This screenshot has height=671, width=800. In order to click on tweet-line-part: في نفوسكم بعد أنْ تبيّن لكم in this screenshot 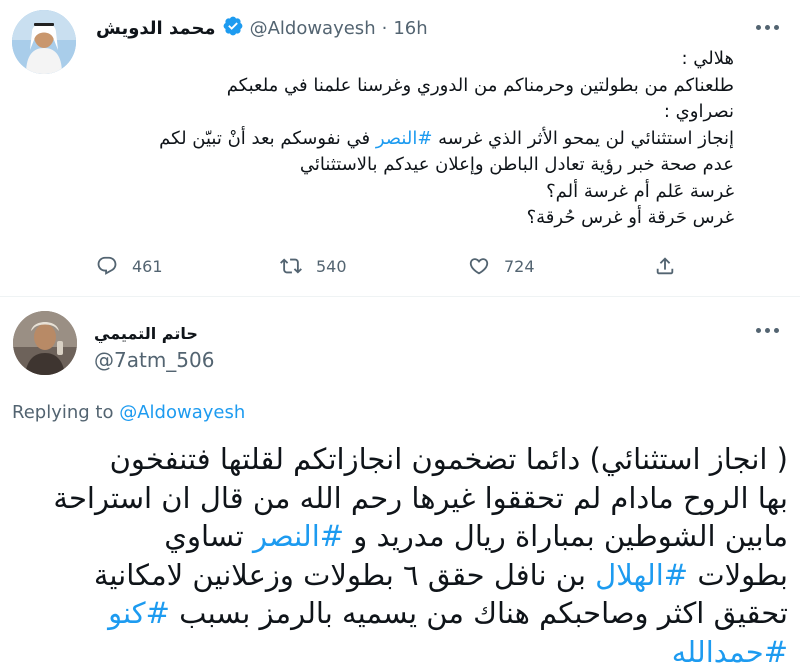, I will do `click(265, 138)`.